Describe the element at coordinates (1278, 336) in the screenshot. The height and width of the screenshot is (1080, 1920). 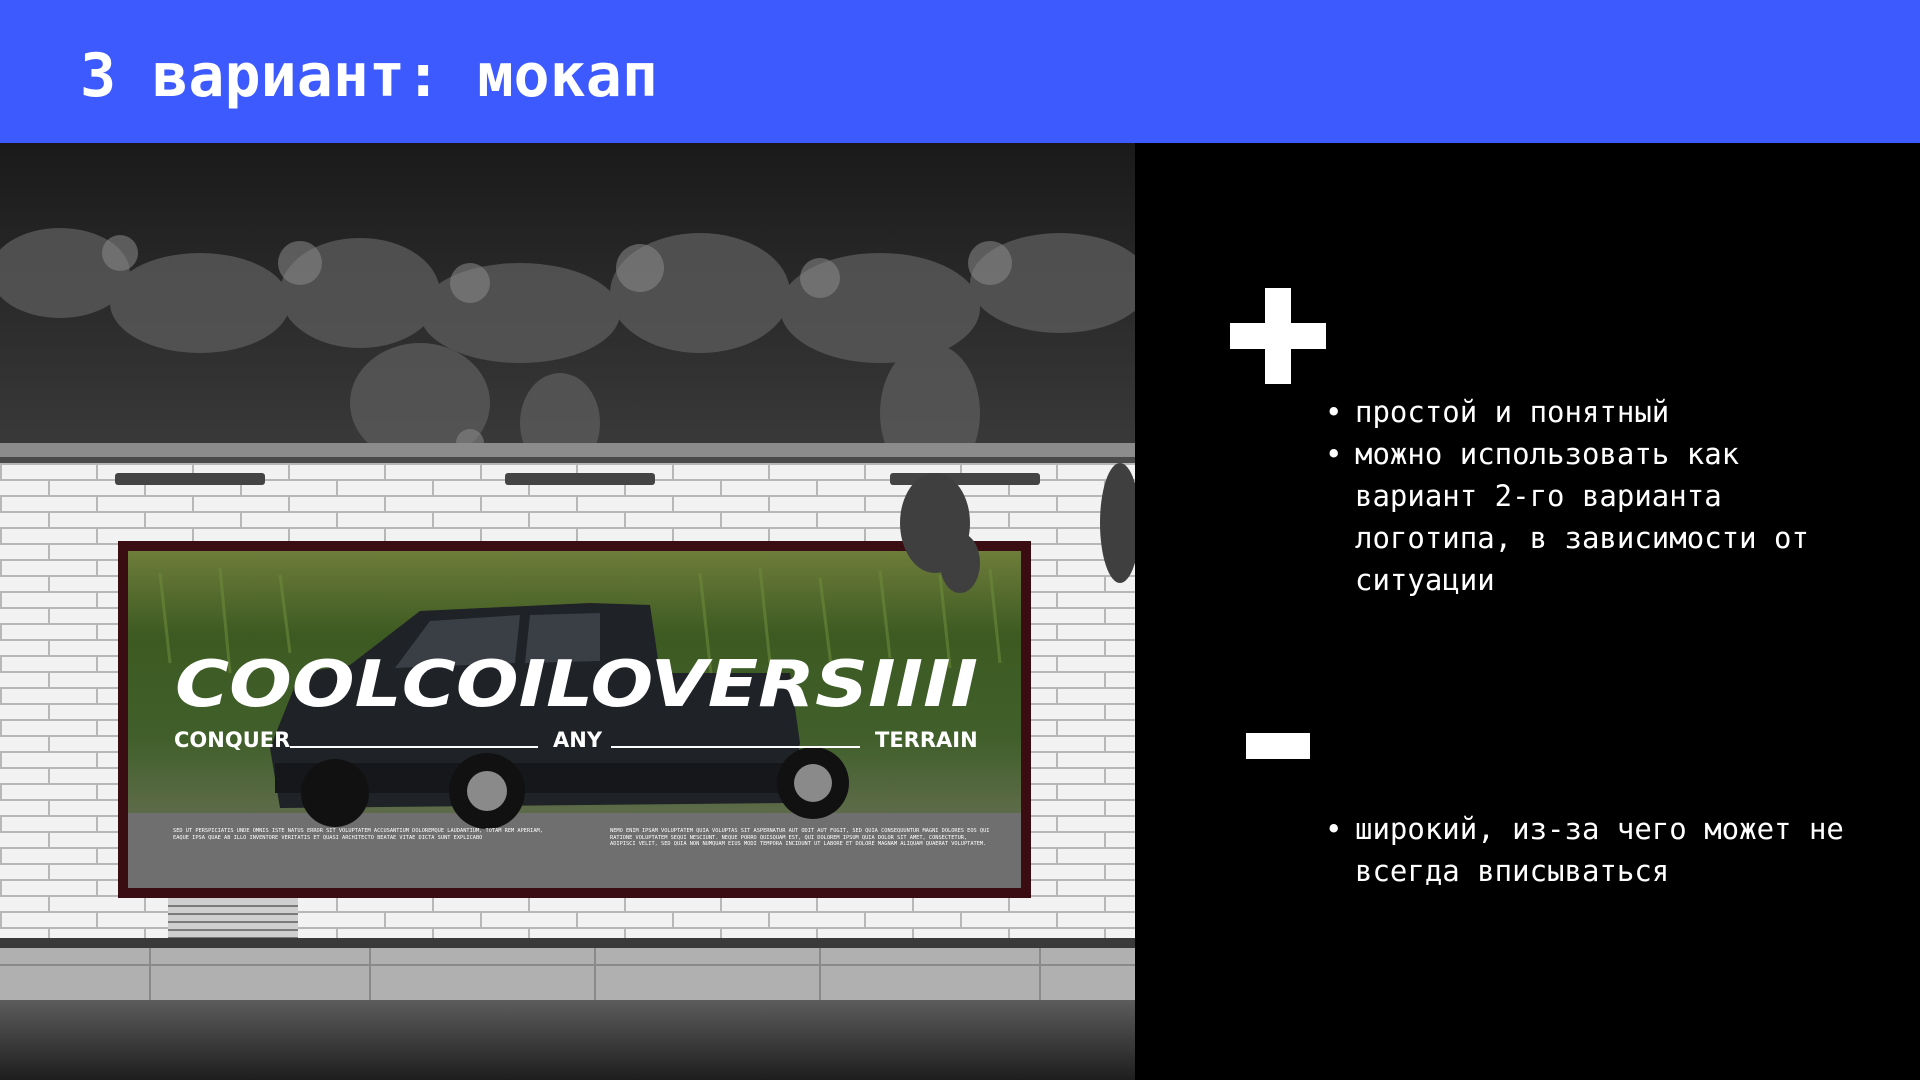
I see `plus-icon` at that location.